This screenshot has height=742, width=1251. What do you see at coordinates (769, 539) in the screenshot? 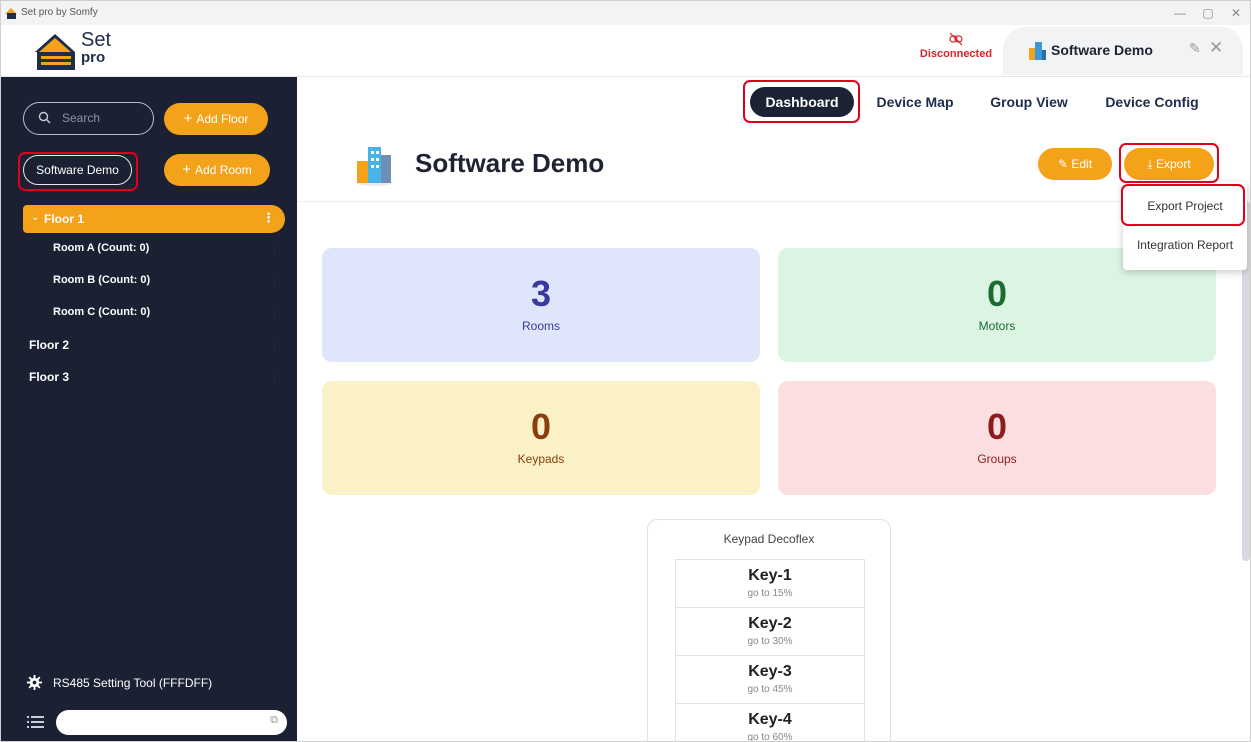
I see `keypad-title: Keypad Decoflex` at bounding box center [769, 539].